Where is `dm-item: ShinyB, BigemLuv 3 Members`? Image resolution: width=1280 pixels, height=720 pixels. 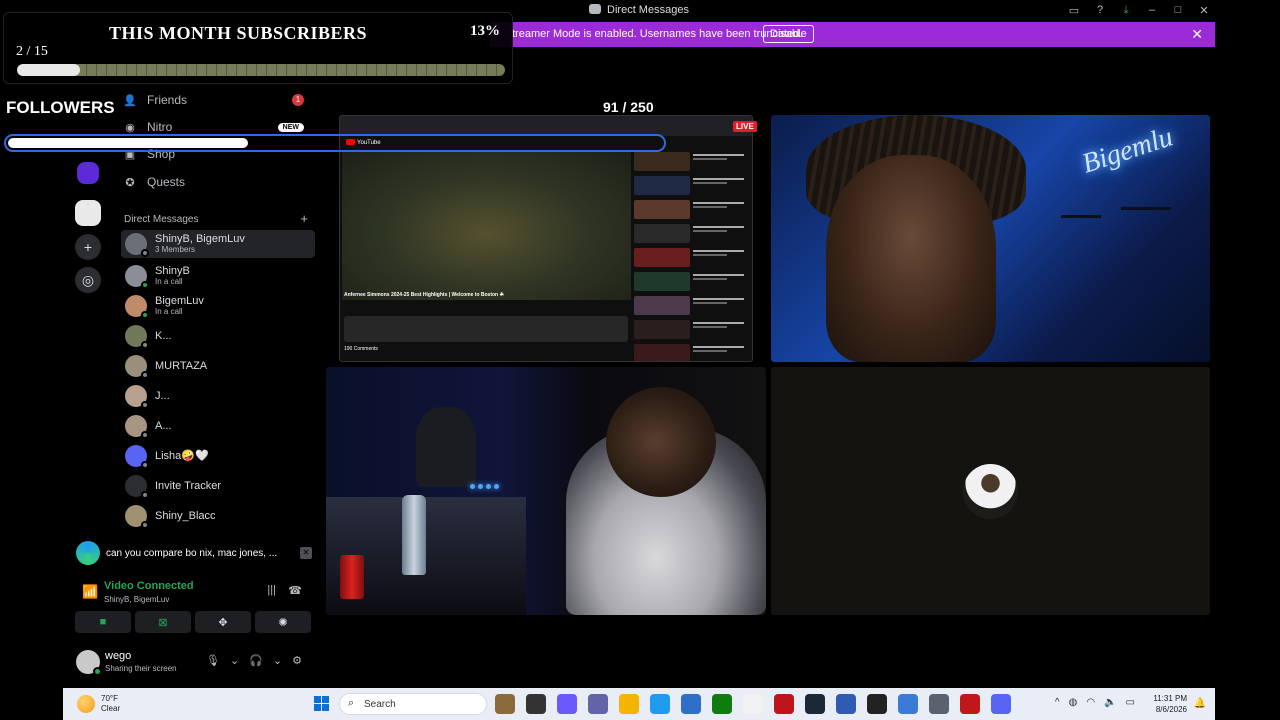
dm-item: ShinyB, BigemLuv 3 Members is located at coordinates (218, 244).